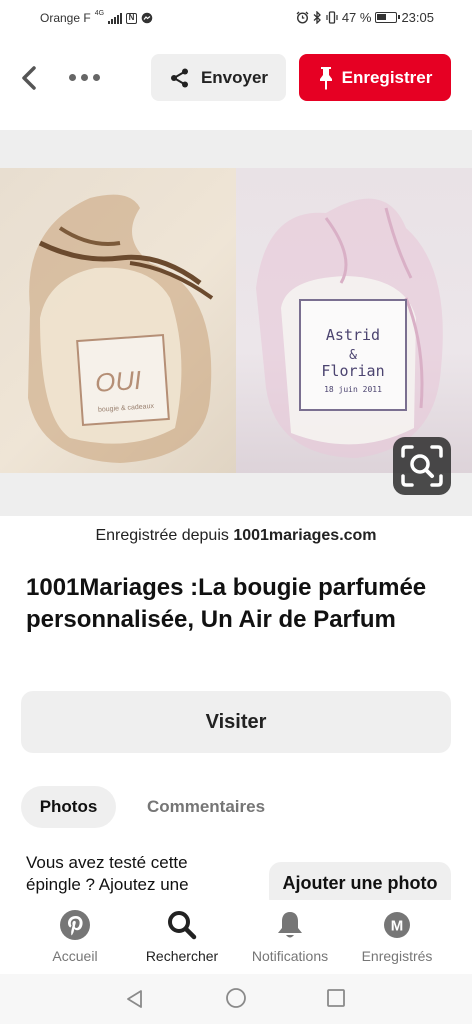 The height and width of the screenshot is (1024, 472). I want to click on tab-photos-label: Photos, so click(68, 806).